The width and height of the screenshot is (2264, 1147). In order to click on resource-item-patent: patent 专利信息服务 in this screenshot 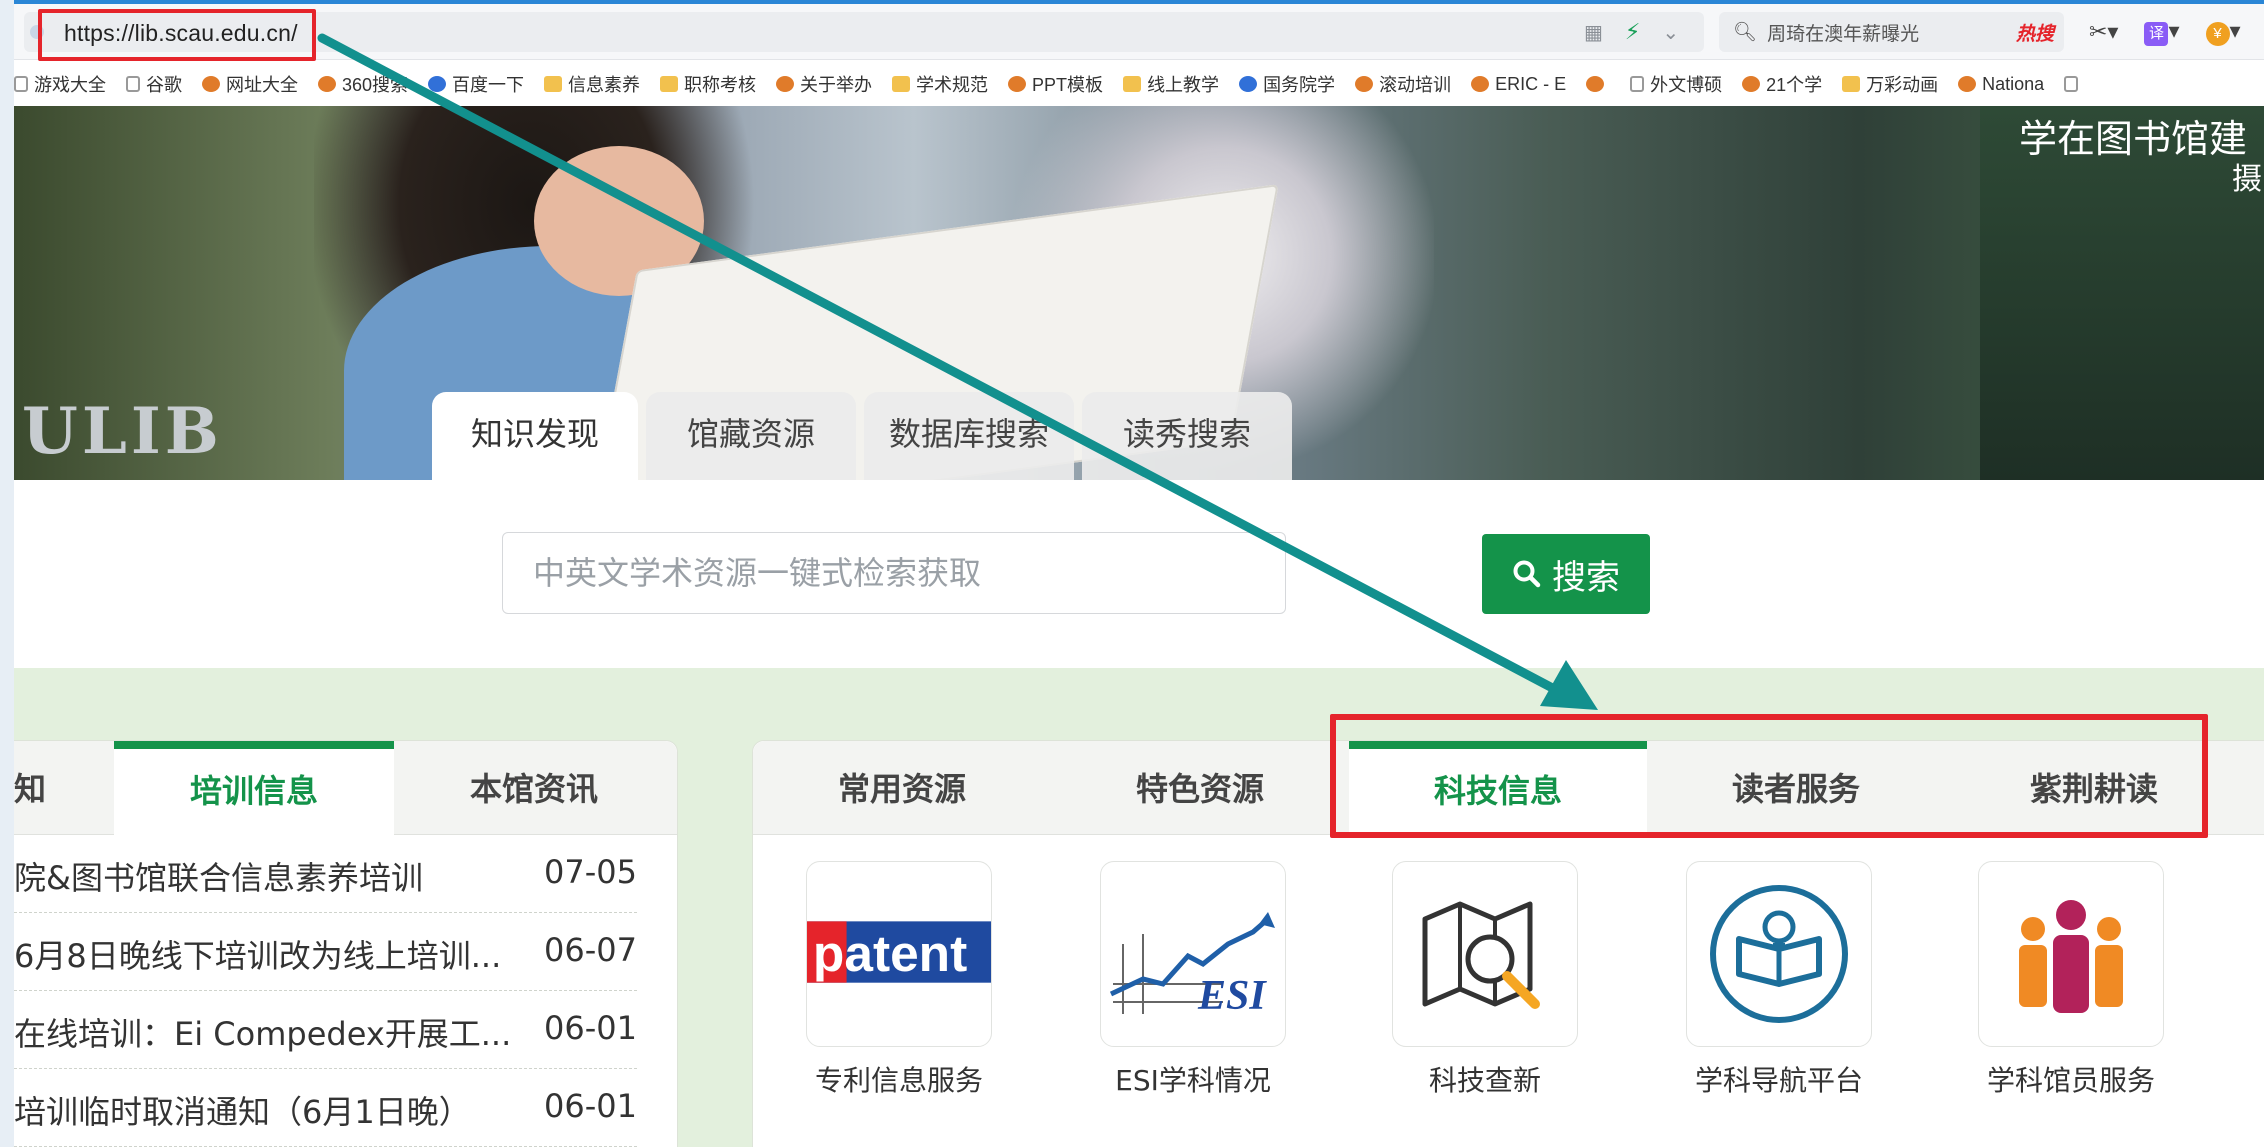, I will do `click(899, 980)`.